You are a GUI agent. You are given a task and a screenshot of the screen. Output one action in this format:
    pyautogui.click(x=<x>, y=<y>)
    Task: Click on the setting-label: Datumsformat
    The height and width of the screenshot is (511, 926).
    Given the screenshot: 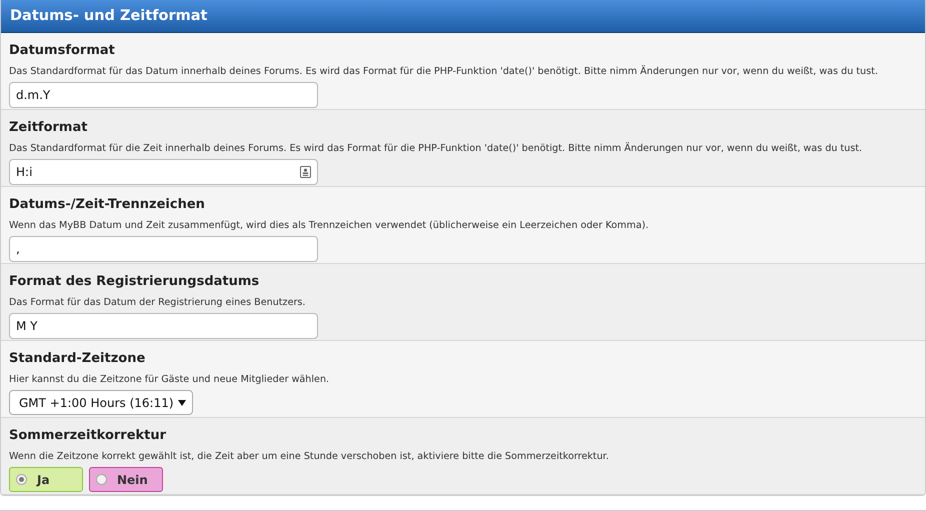 What is the action you would take?
    pyautogui.click(x=62, y=51)
    